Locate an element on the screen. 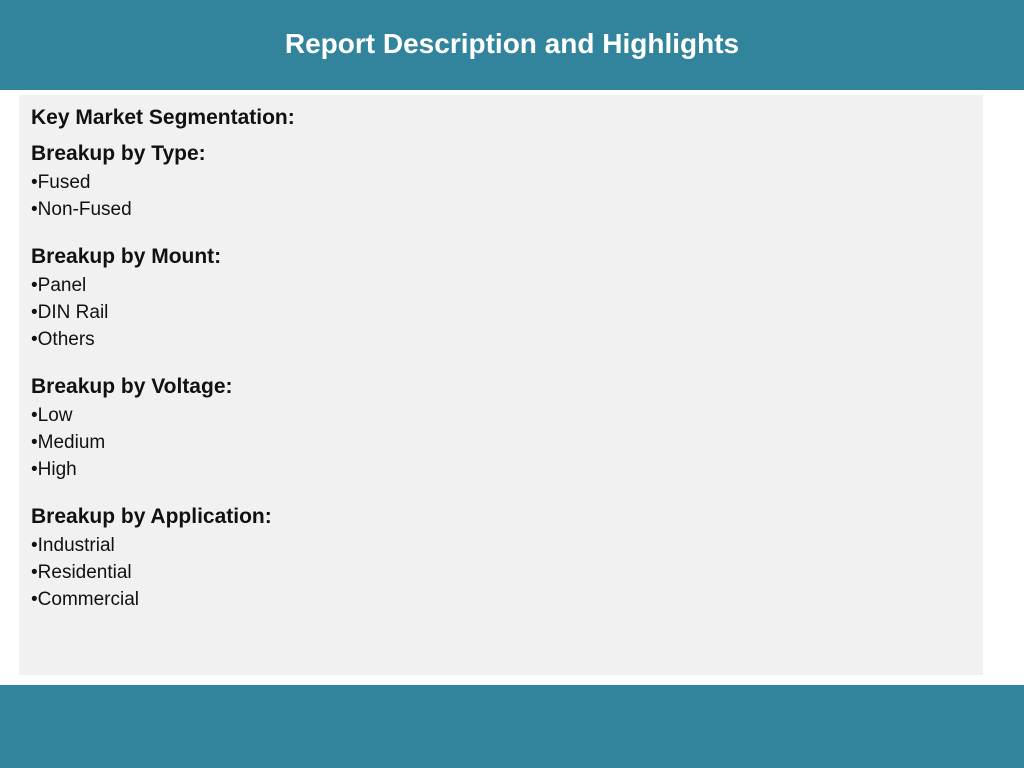  type-group: Breakup by Type: •Fused •Non-Fused is located at coordinates (501, 182).